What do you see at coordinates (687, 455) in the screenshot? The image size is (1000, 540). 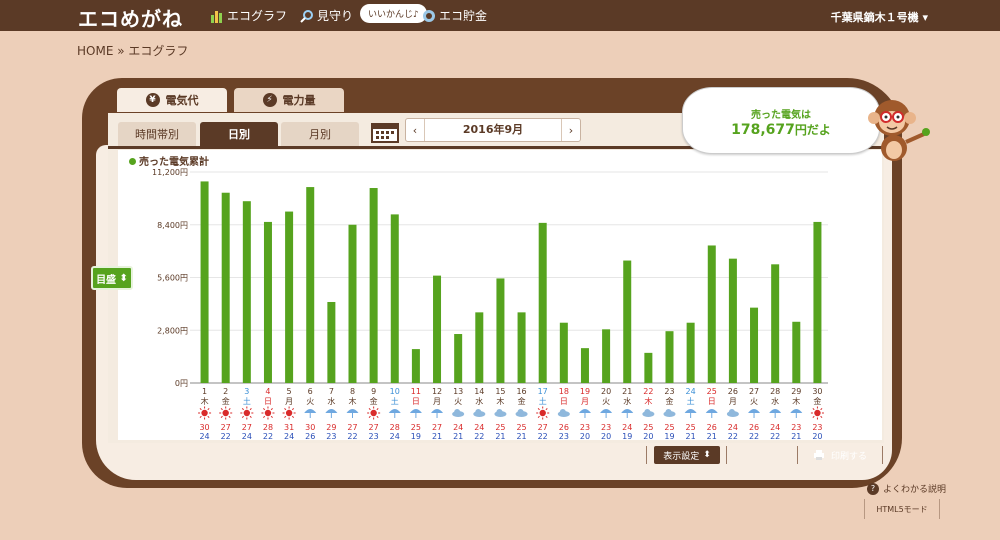 I see `display-settings-button: 表示設定 ⬍` at bounding box center [687, 455].